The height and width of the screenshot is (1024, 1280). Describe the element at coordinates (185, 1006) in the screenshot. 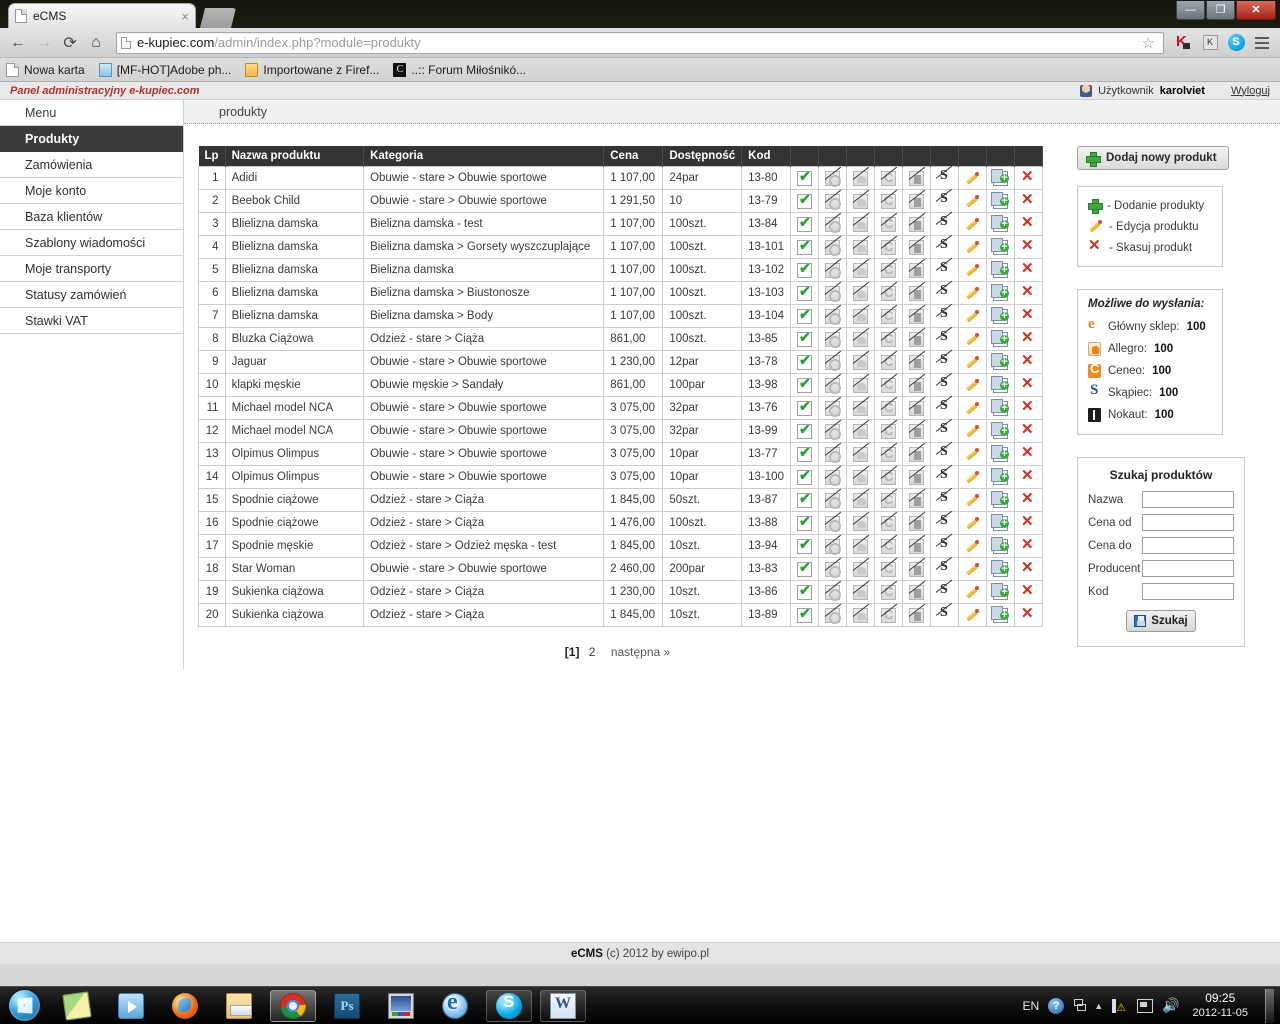

I see `taskbar-item-firefox` at that location.